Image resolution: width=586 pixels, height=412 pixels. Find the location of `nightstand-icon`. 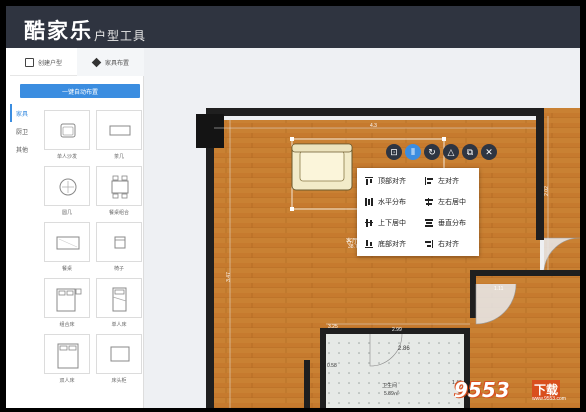

nightstand-icon is located at coordinates (120, 354).